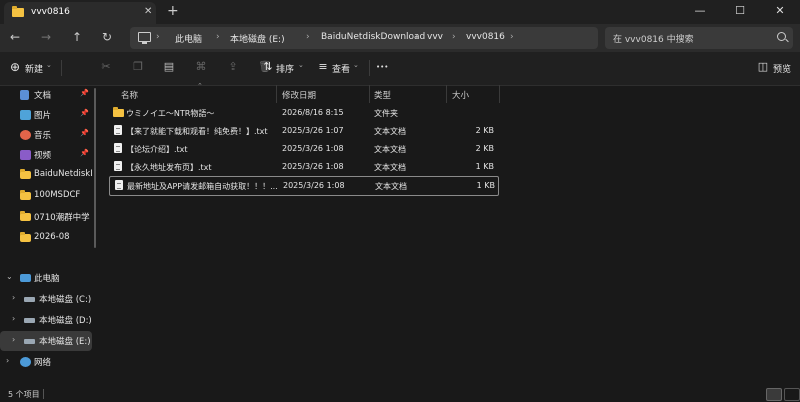 This screenshot has width=800, height=402. Describe the element at coordinates (43, 136) in the screenshot. I see `sidebar-item-label: 音乐` at that location.